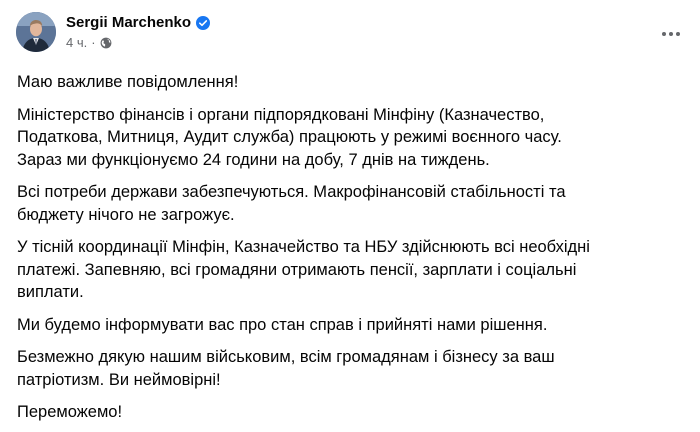 Image resolution: width=700 pixels, height=432 pixels. I want to click on post-time-row: 4 ч. ·, so click(138, 43).